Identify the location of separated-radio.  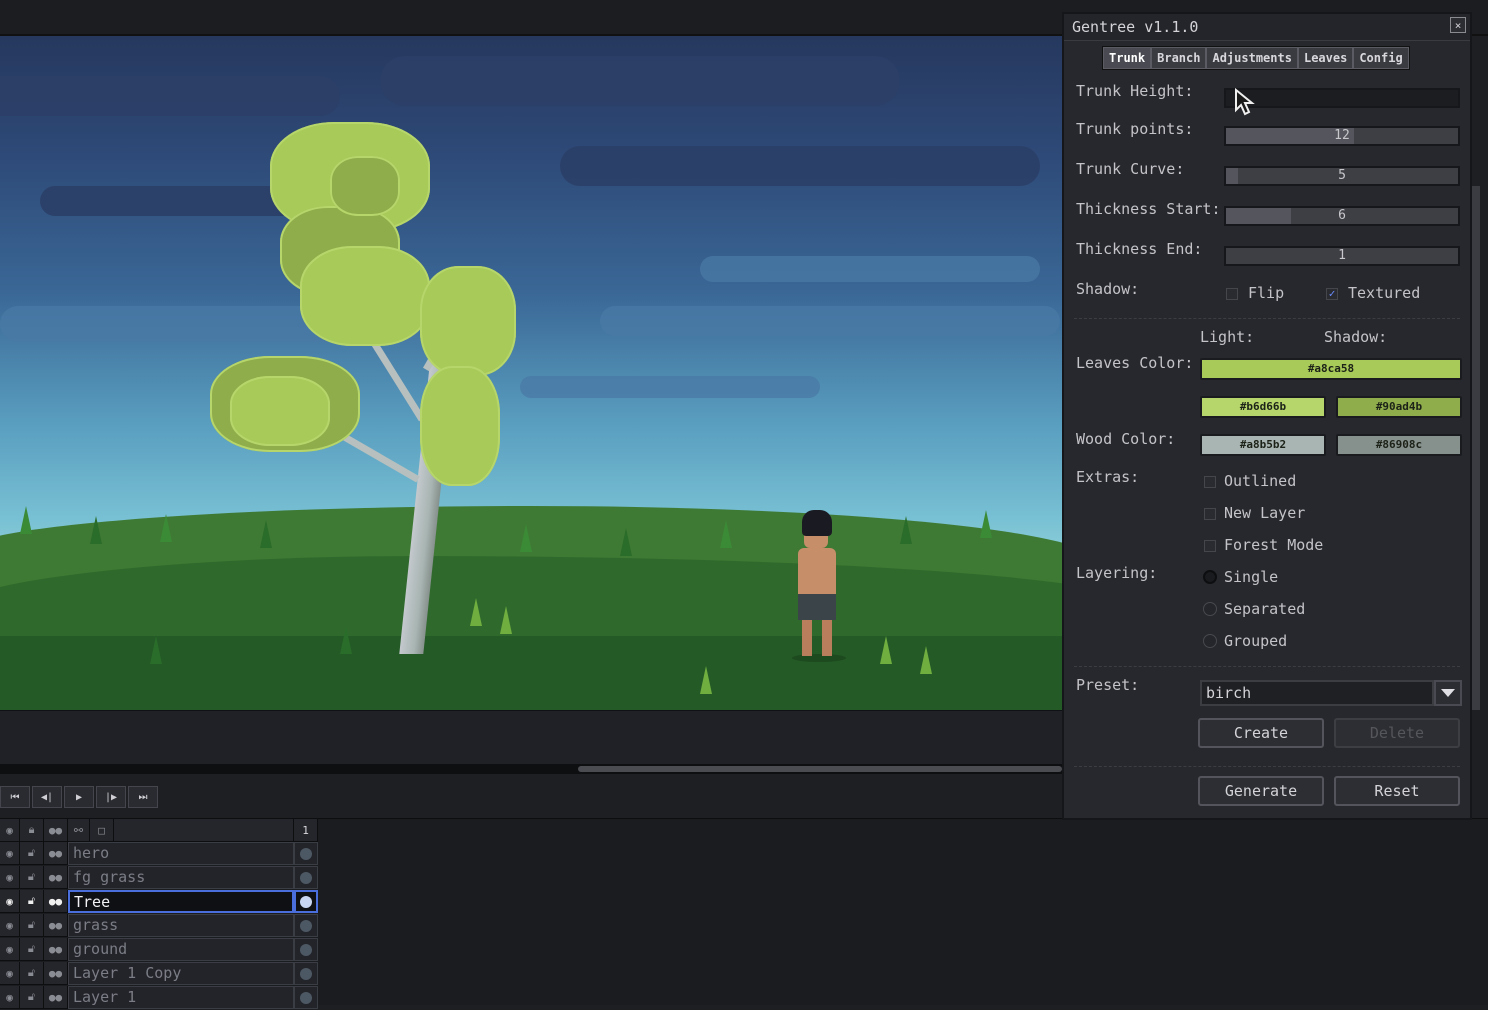
(1210, 609).